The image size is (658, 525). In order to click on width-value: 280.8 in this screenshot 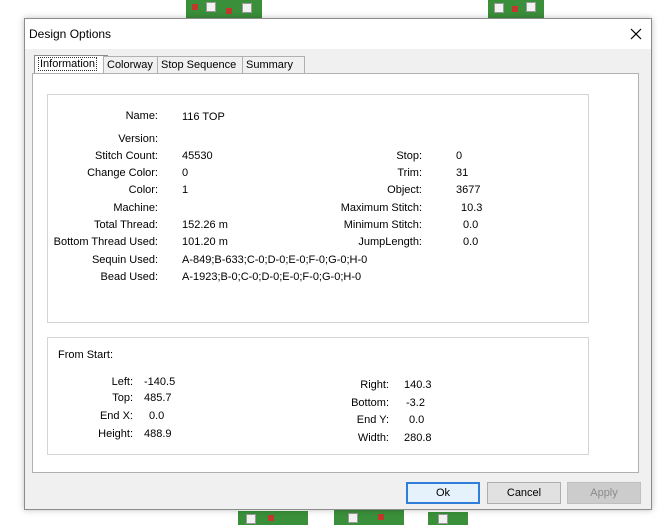, I will do `click(418, 438)`.